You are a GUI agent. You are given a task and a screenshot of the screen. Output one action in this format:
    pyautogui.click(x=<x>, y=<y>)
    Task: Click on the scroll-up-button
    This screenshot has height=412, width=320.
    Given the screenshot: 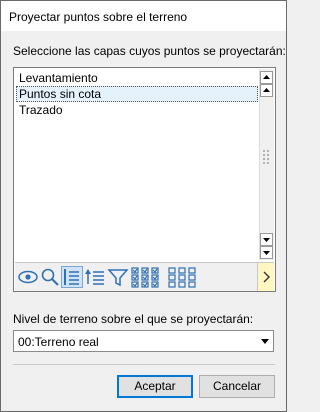 What is the action you would take?
    pyautogui.click(x=266, y=90)
    